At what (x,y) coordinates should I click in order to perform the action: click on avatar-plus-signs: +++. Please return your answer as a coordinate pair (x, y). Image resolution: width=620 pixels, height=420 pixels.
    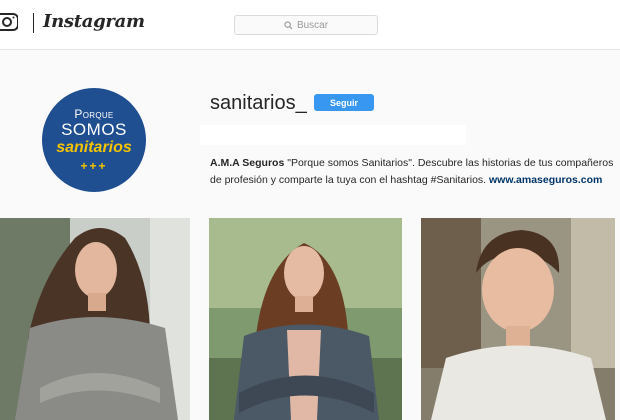
    Looking at the image, I should click on (94, 166).